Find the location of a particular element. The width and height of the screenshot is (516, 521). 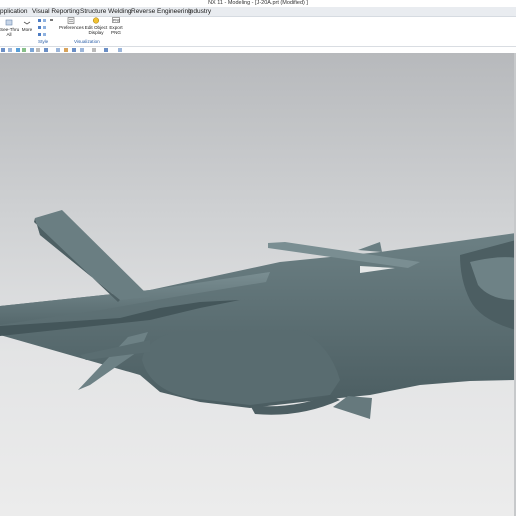

preferences-icon is located at coordinates (71, 20).